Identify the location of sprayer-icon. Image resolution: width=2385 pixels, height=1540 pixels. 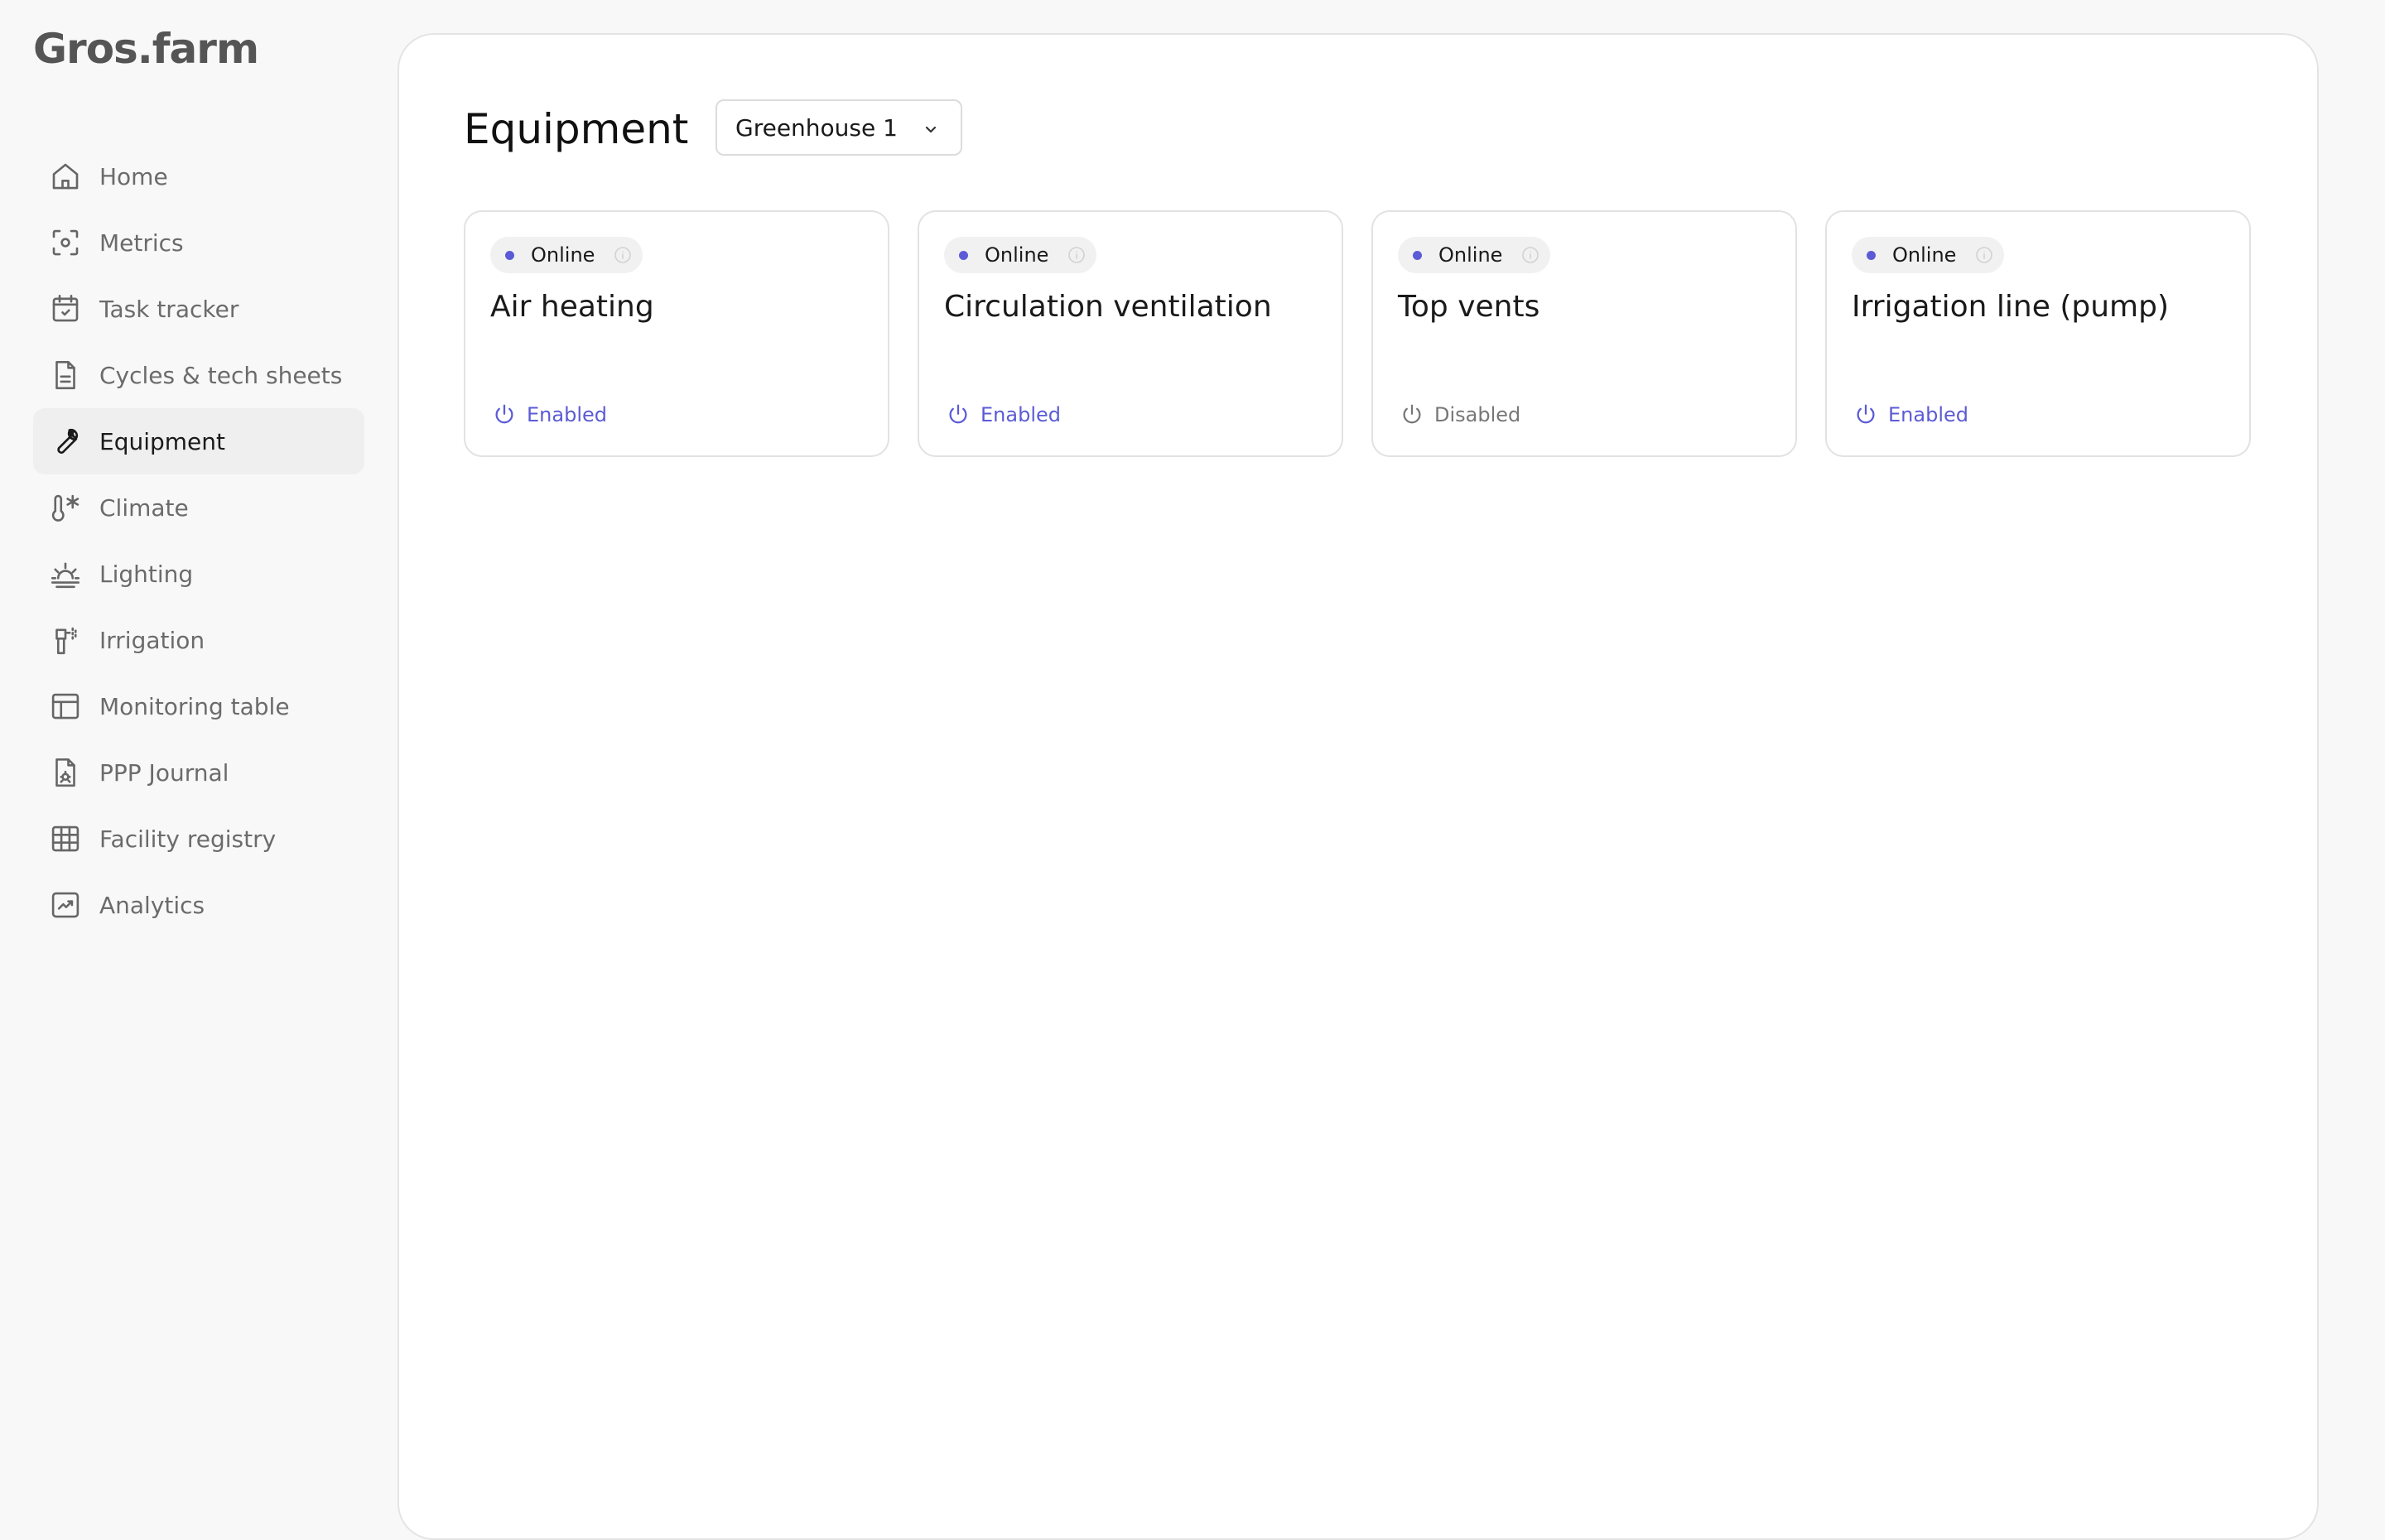
(65, 640).